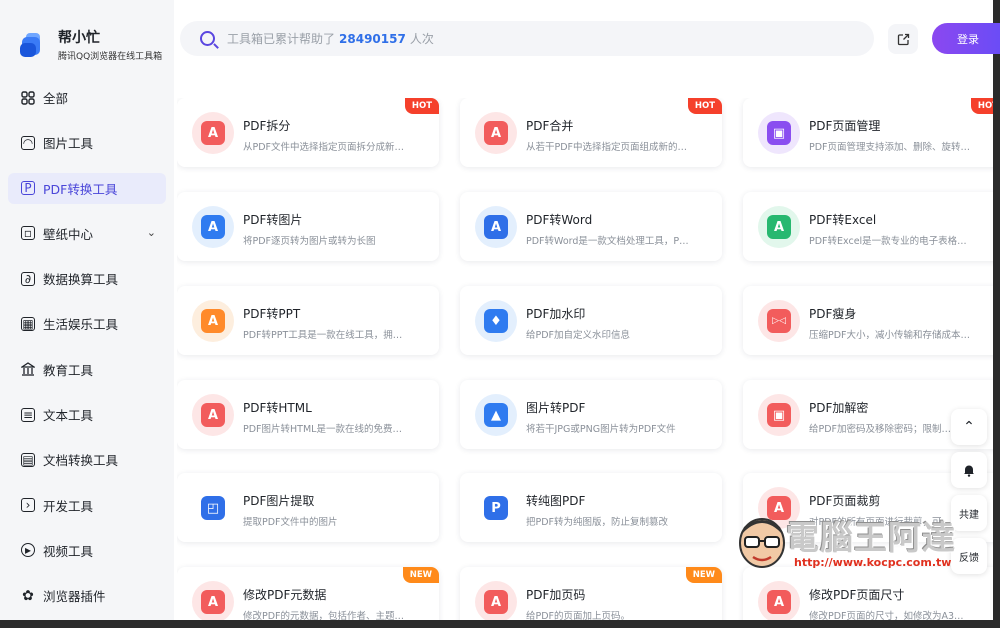  Describe the element at coordinates (969, 513) in the screenshot. I see `co-build-button: 共建` at that location.